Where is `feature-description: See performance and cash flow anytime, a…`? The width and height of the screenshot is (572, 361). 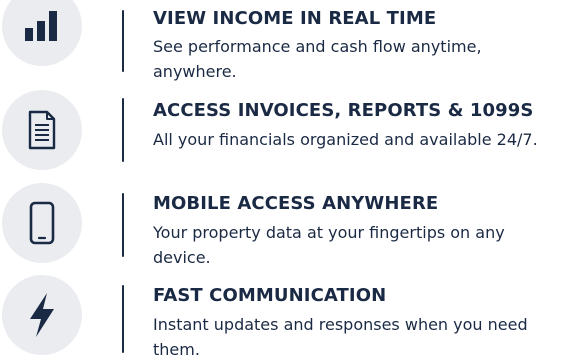 feature-description: See performance and cash flow anytime, a… is located at coordinates (317, 59).